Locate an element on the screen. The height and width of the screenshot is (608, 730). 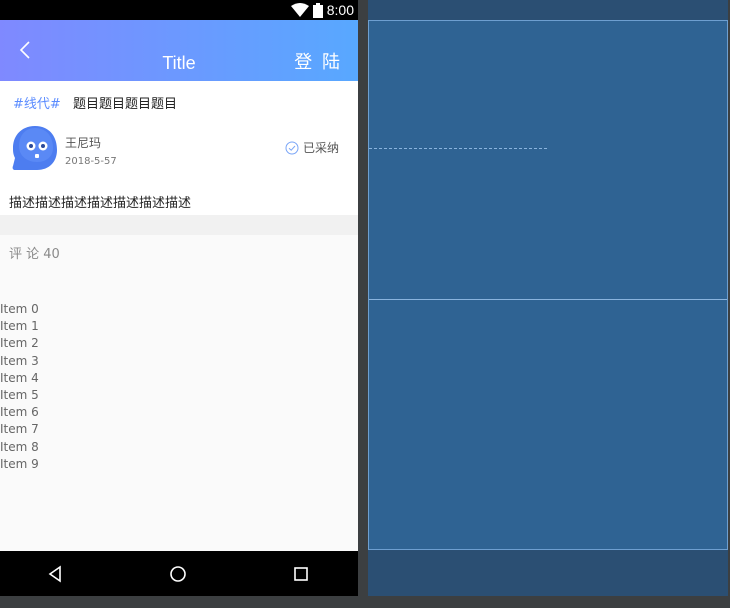
circle-home-icon is located at coordinates (178, 574).